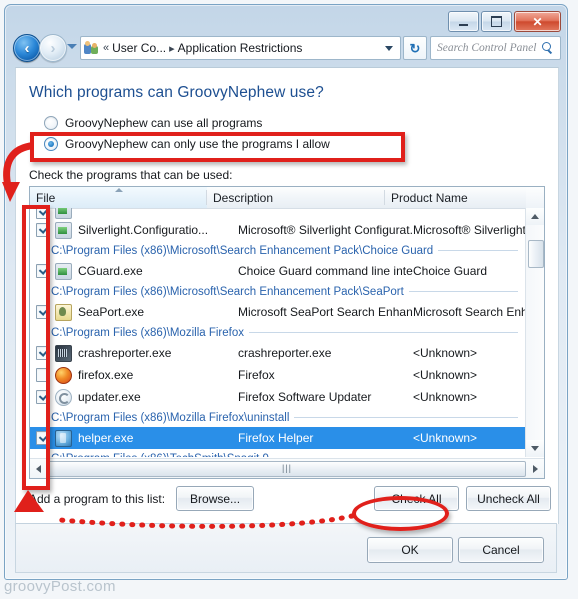 The height and width of the screenshot is (599, 578). Describe the element at coordinates (508, 498) in the screenshot. I see `uncheck-all-button: Uncheck All` at that location.